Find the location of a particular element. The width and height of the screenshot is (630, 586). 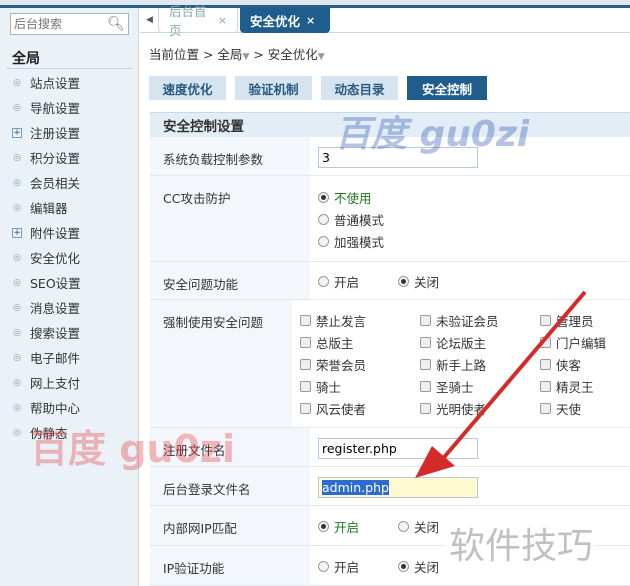

register-file-input is located at coordinates (398, 448).